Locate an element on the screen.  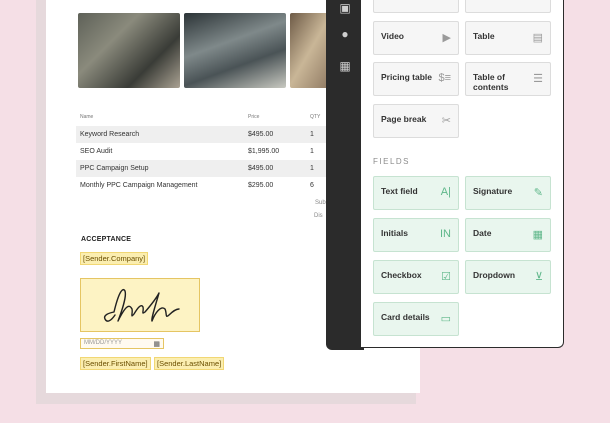
table-of-contents-icon: ☰ is located at coordinates (538, 79).